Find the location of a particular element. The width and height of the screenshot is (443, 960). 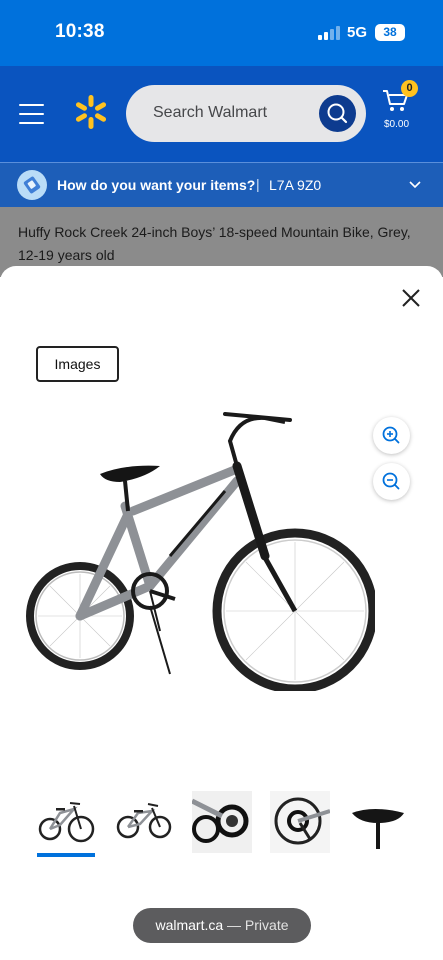

images-tab: Images is located at coordinates (77, 364).